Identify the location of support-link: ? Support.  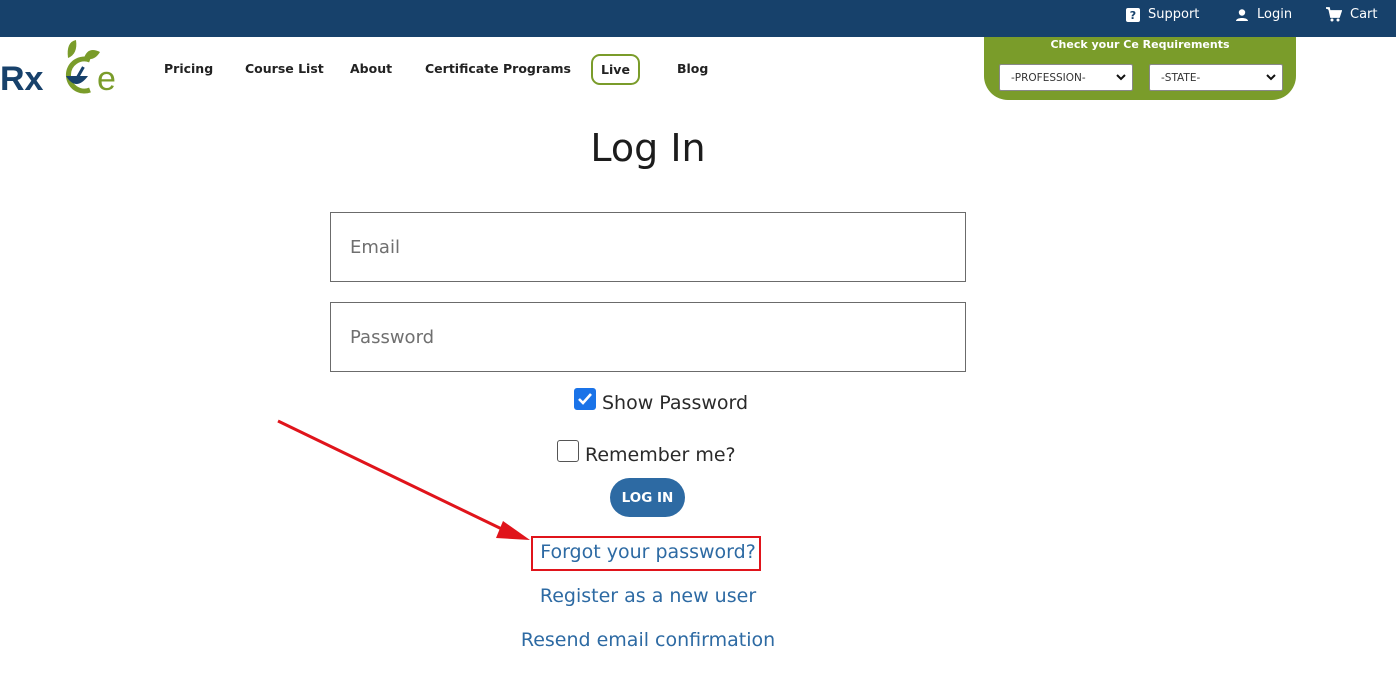
(1162, 14).